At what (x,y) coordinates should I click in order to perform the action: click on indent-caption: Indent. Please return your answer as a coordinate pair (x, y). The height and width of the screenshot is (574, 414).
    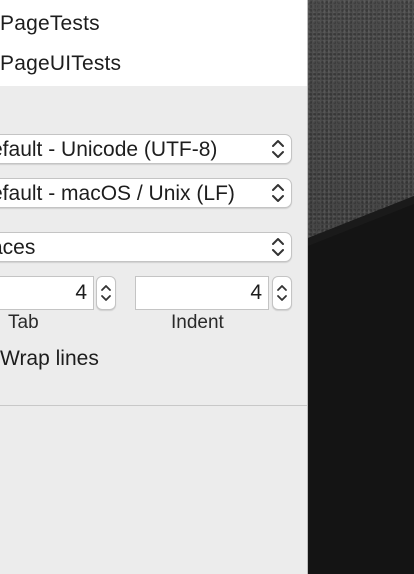
    Looking at the image, I should click on (197, 322).